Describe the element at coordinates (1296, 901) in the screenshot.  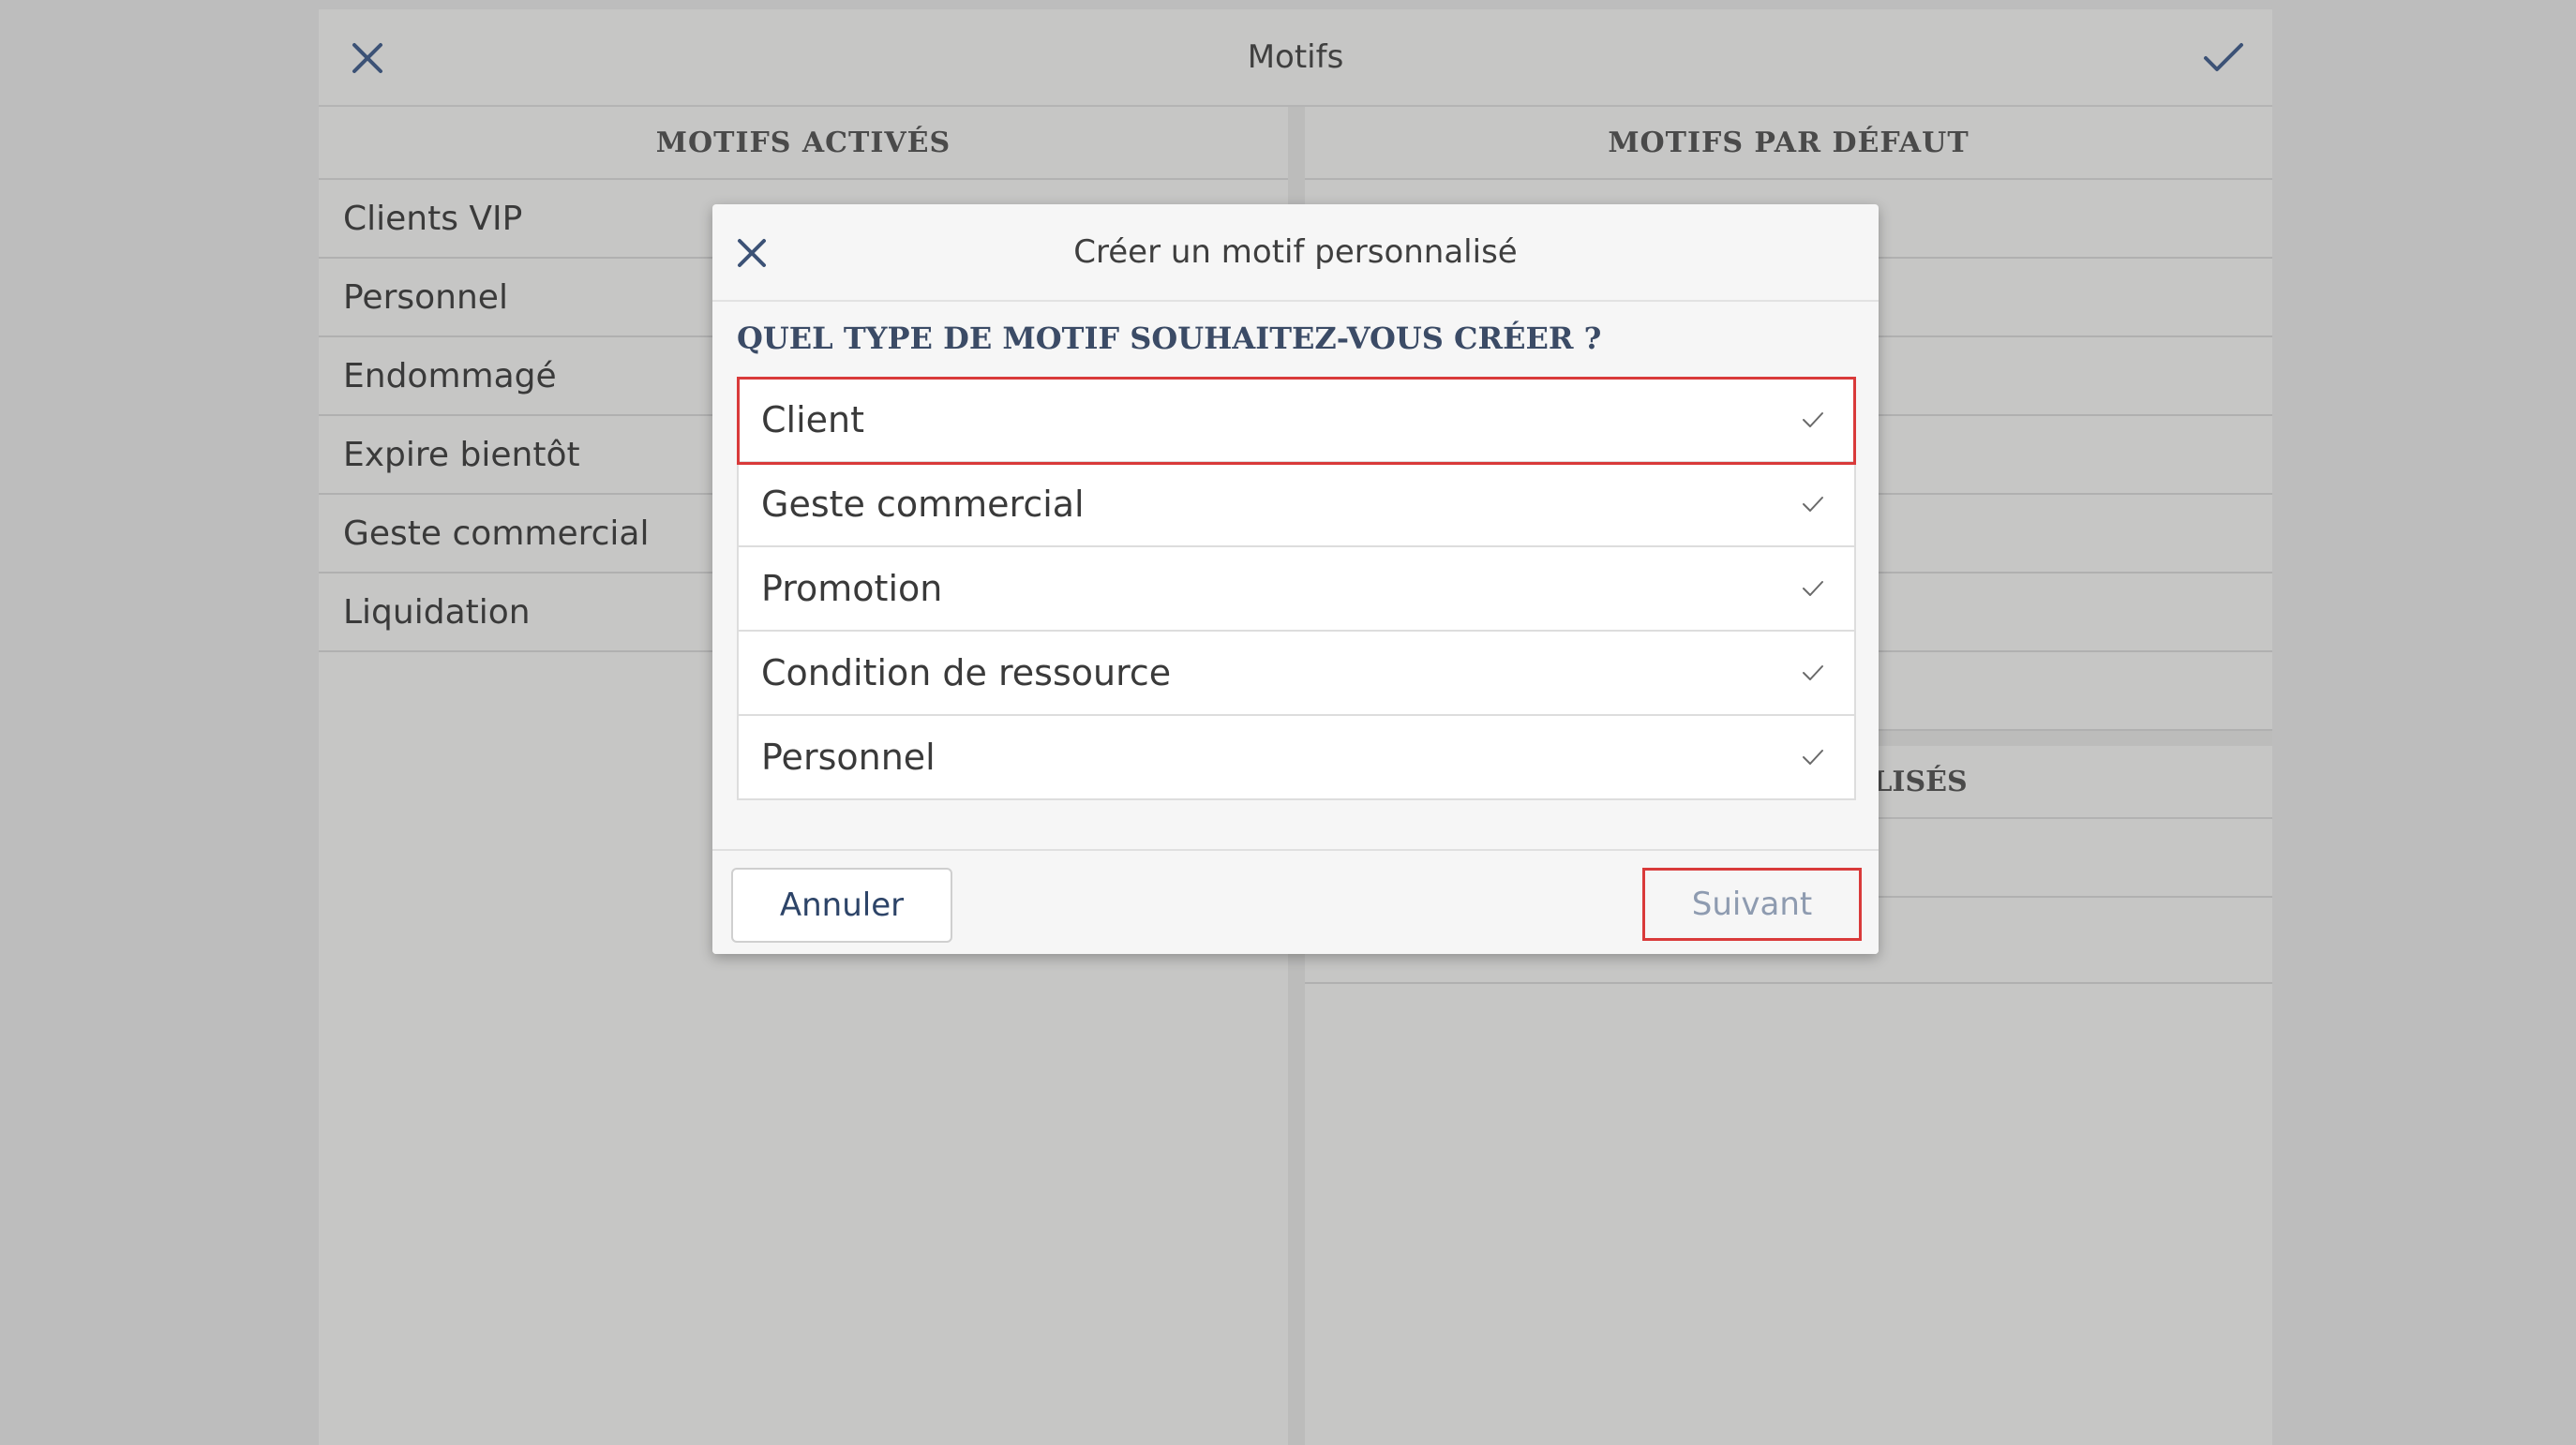
I see `dialog-footer: Annuler Suivant` at that location.